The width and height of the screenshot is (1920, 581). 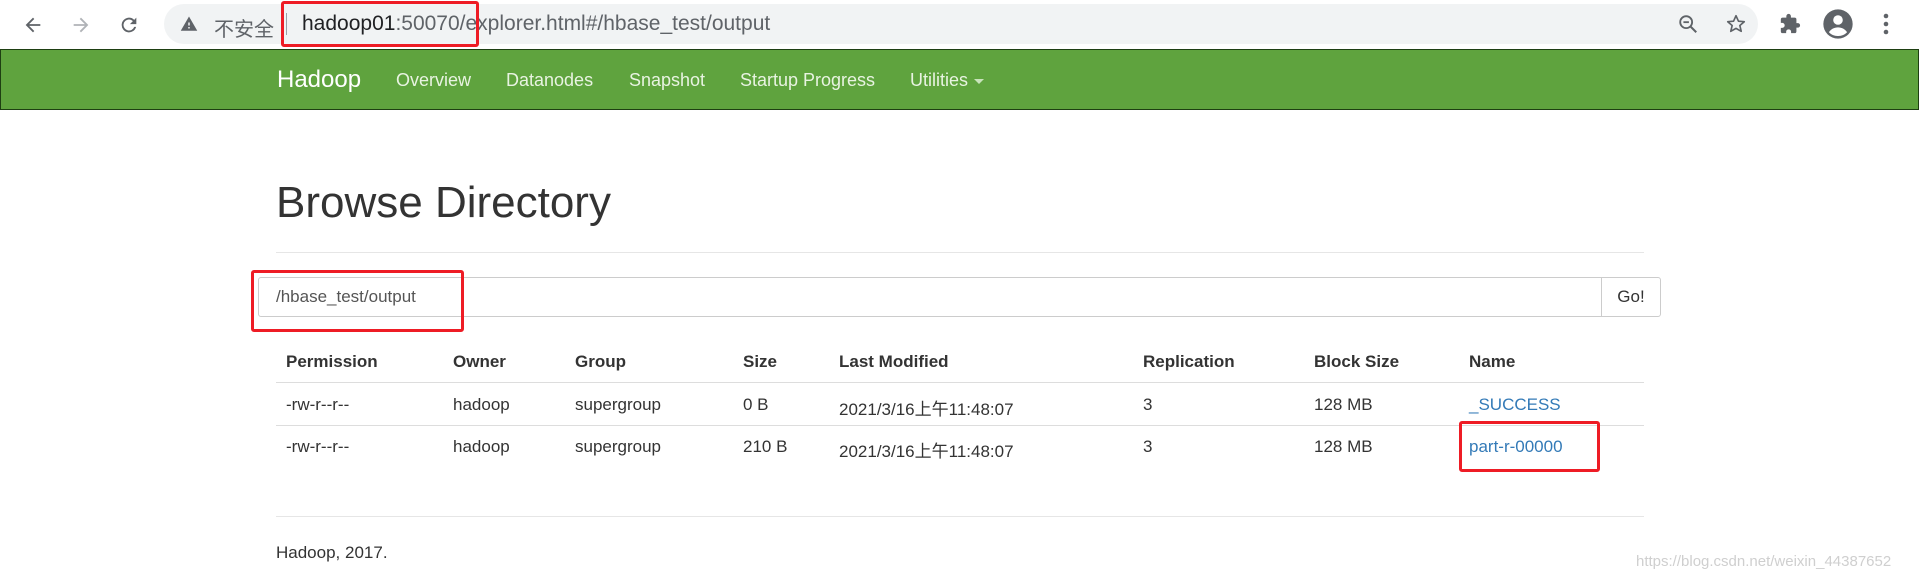 I want to click on account-icon, so click(x=1838, y=24).